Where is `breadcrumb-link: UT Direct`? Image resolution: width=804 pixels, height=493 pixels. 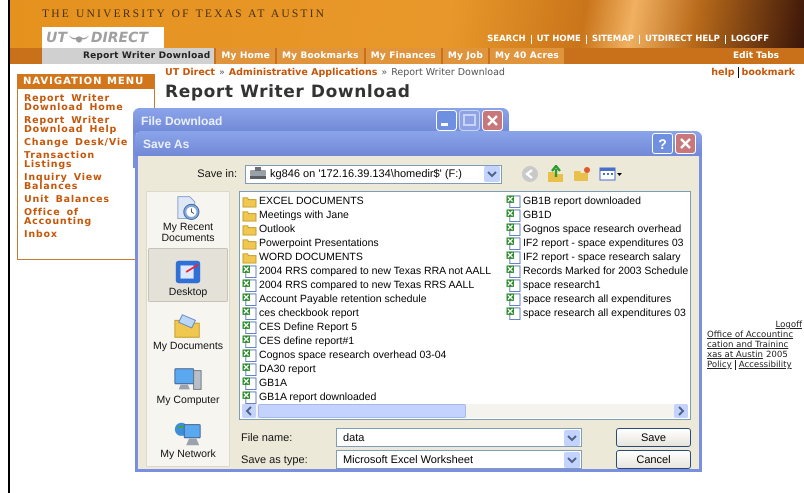 breadcrumb-link: UT Direct is located at coordinates (190, 72).